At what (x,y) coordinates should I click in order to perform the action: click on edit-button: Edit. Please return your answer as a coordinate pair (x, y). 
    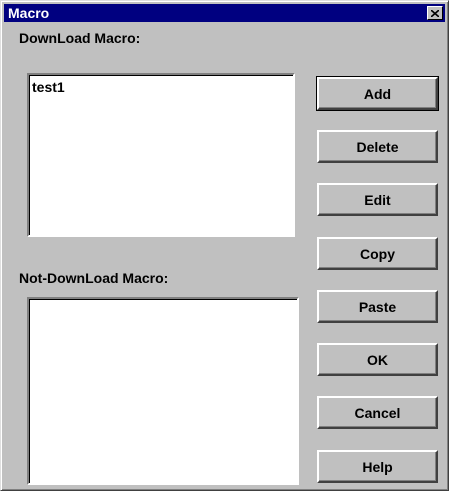
    Looking at the image, I should click on (377, 199).